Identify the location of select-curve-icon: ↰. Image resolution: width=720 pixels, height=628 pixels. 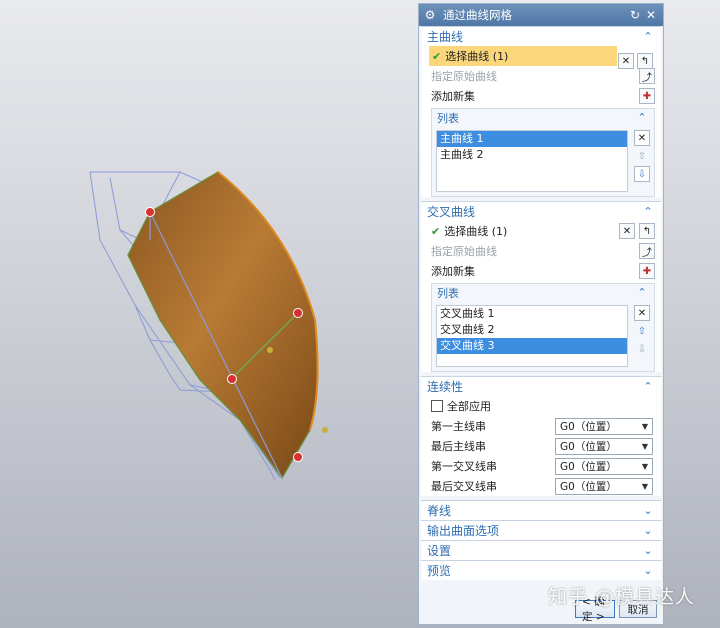
(647, 231).